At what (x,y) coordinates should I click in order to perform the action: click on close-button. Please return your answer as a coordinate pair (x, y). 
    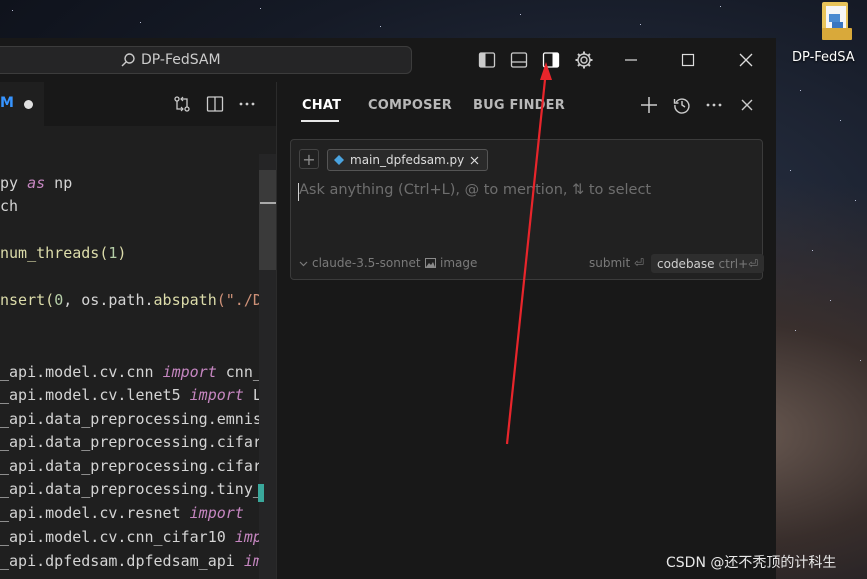
    Looking at the image, I should click on (746, 60).